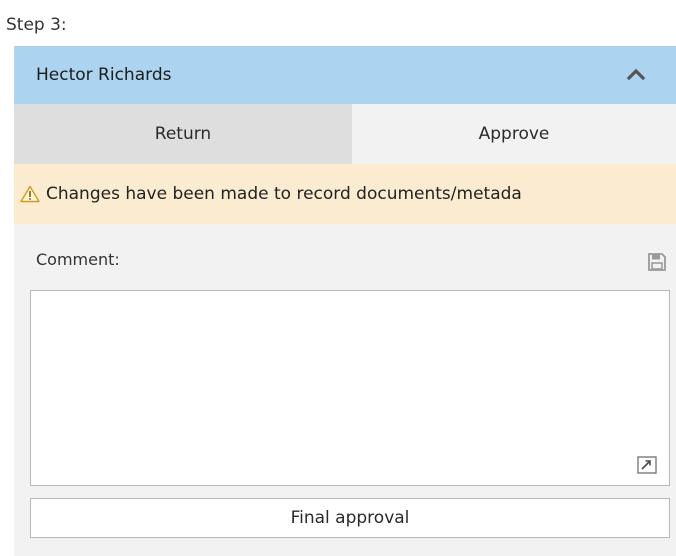 The height and width of the screenshot is (556, 676). Describe the element at coordinates (647, 465) in the screenshot. I see `expand-icon` at that location.